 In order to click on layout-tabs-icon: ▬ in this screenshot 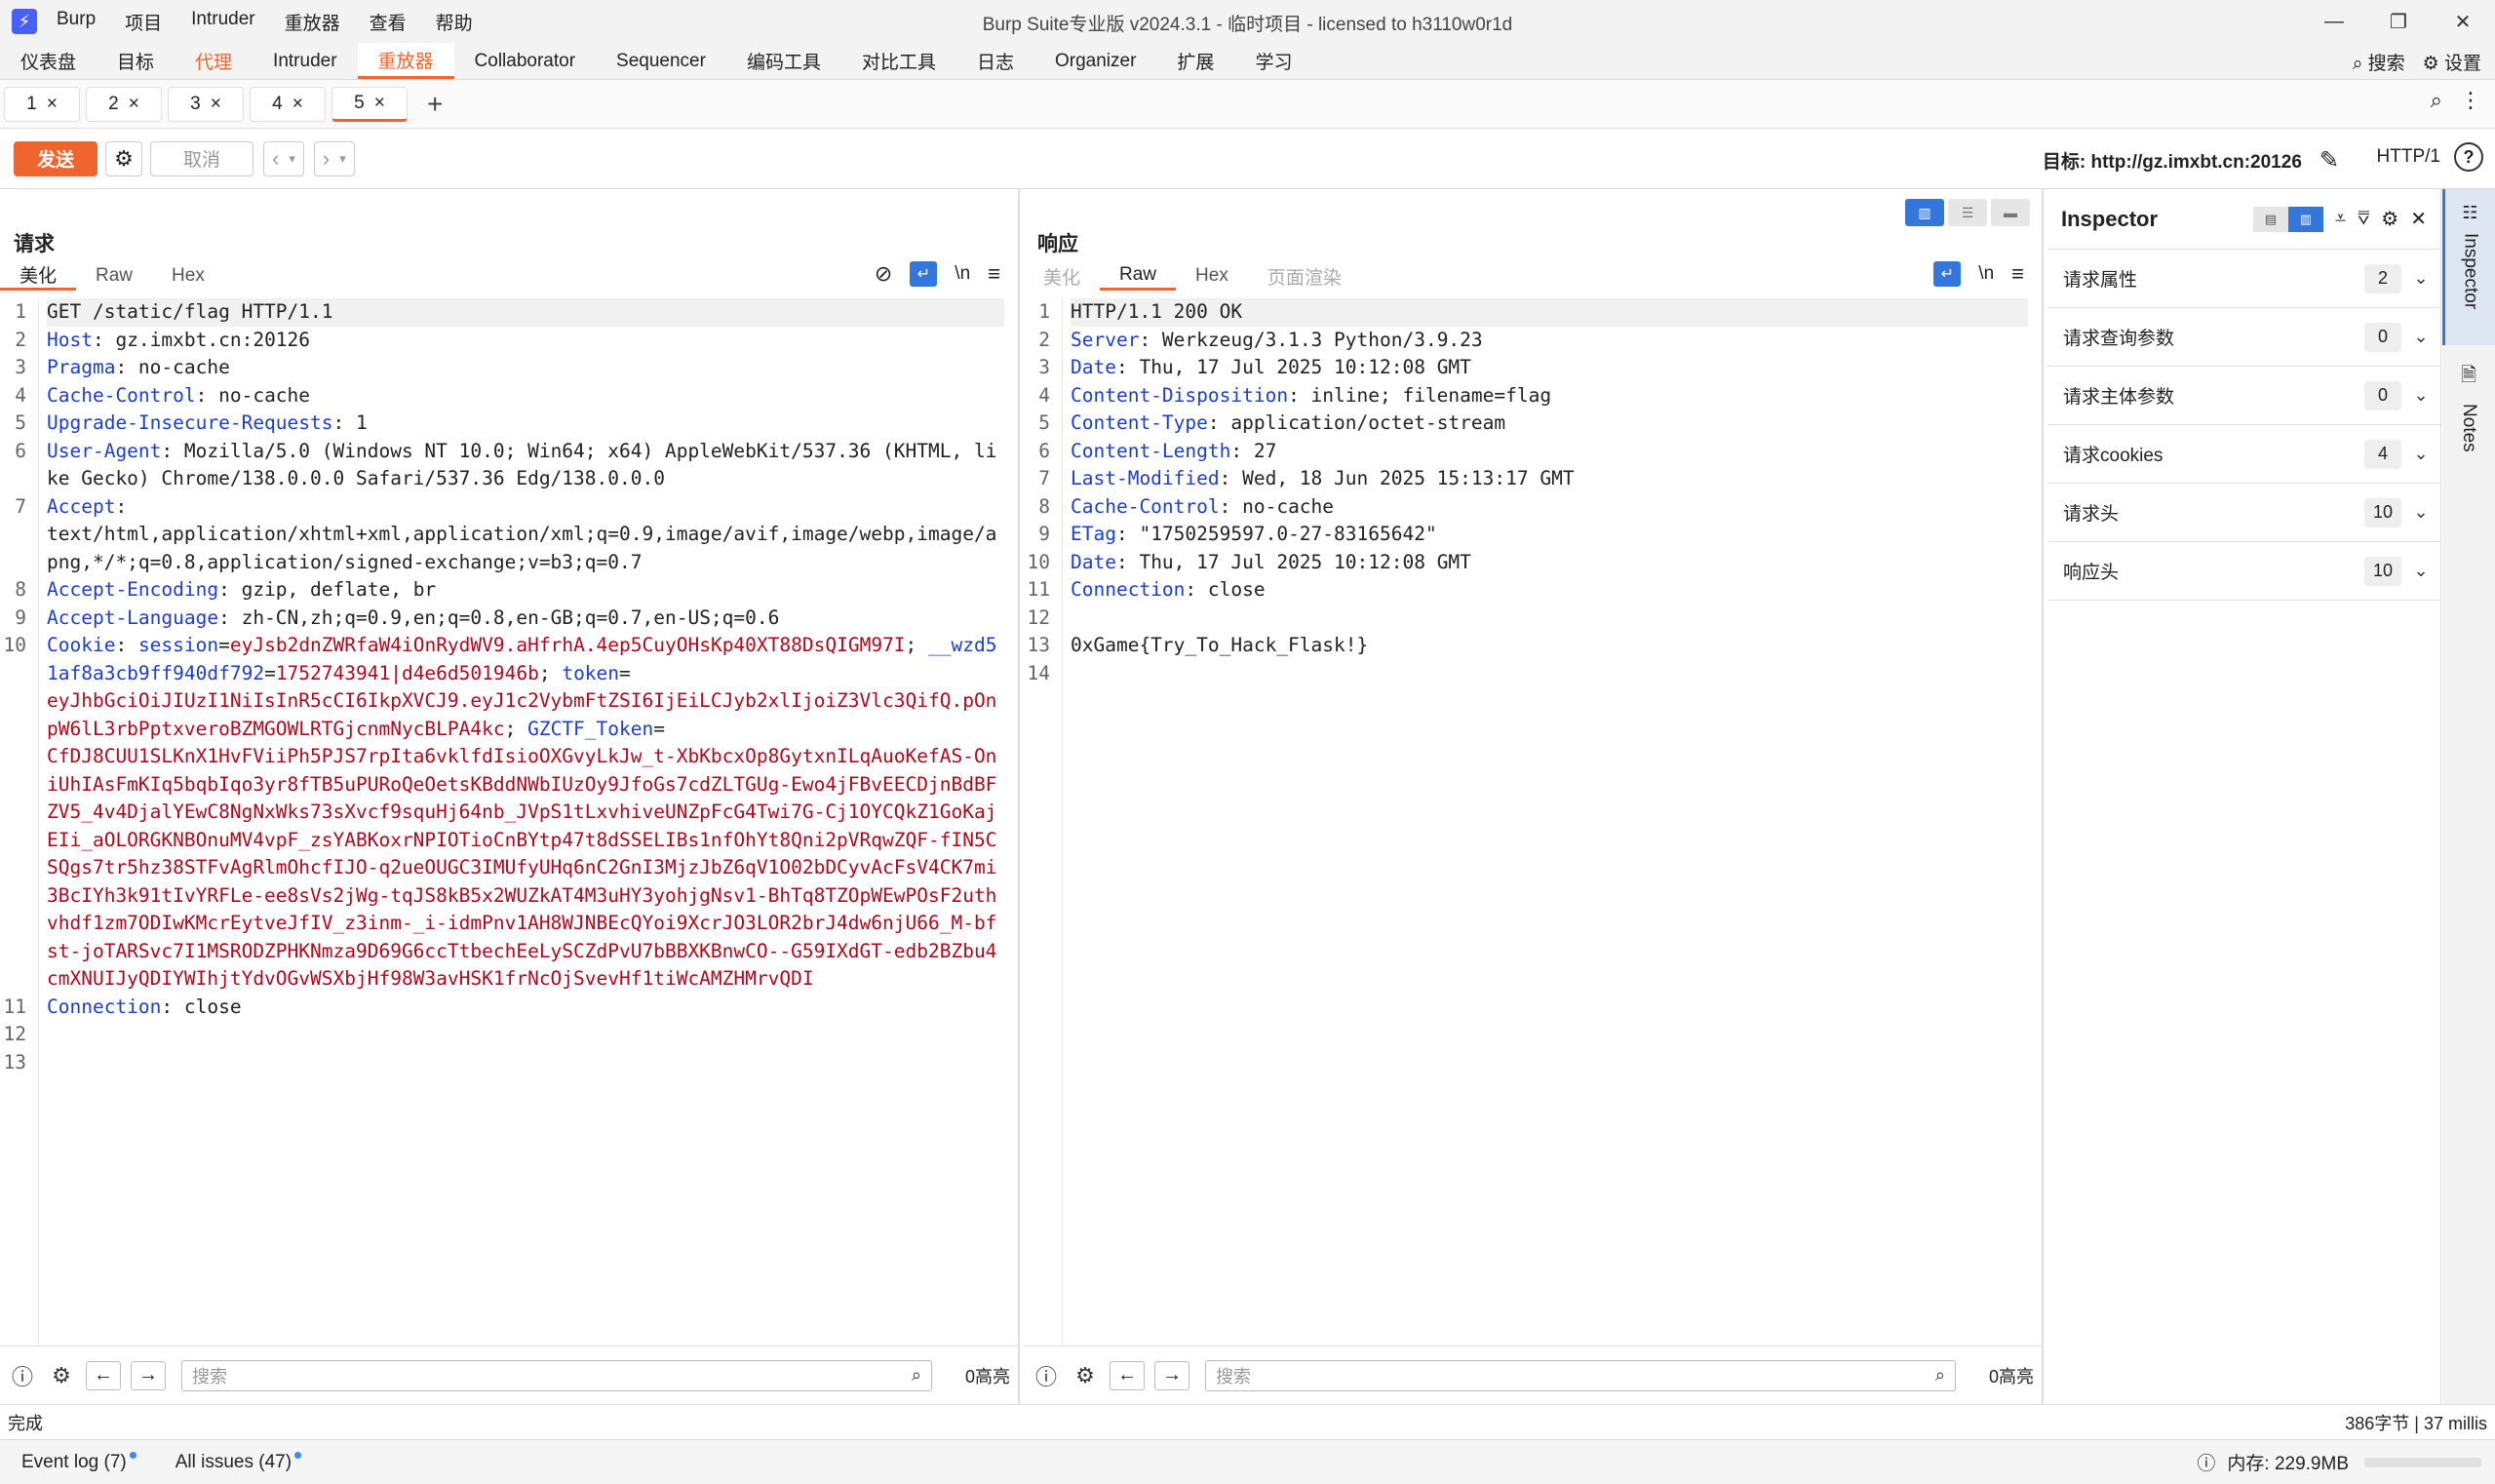, I will do `click(2010, 212)`.